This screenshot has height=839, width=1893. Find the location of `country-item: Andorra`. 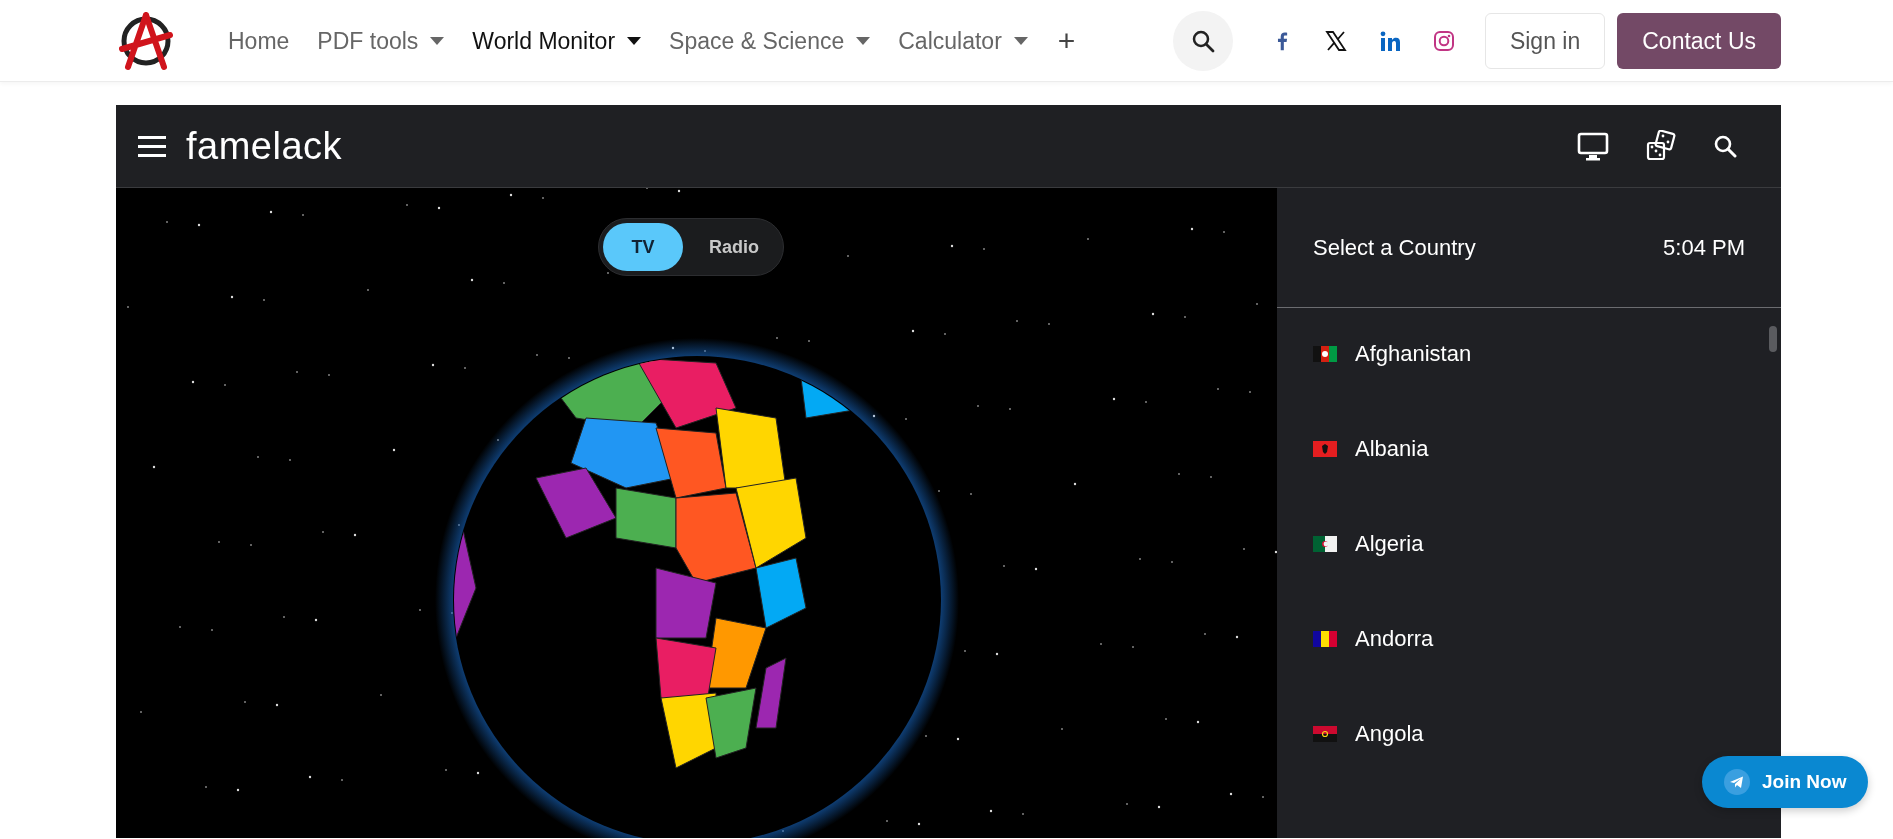

country-item: Andorra is located at coordinates (1547, 639).